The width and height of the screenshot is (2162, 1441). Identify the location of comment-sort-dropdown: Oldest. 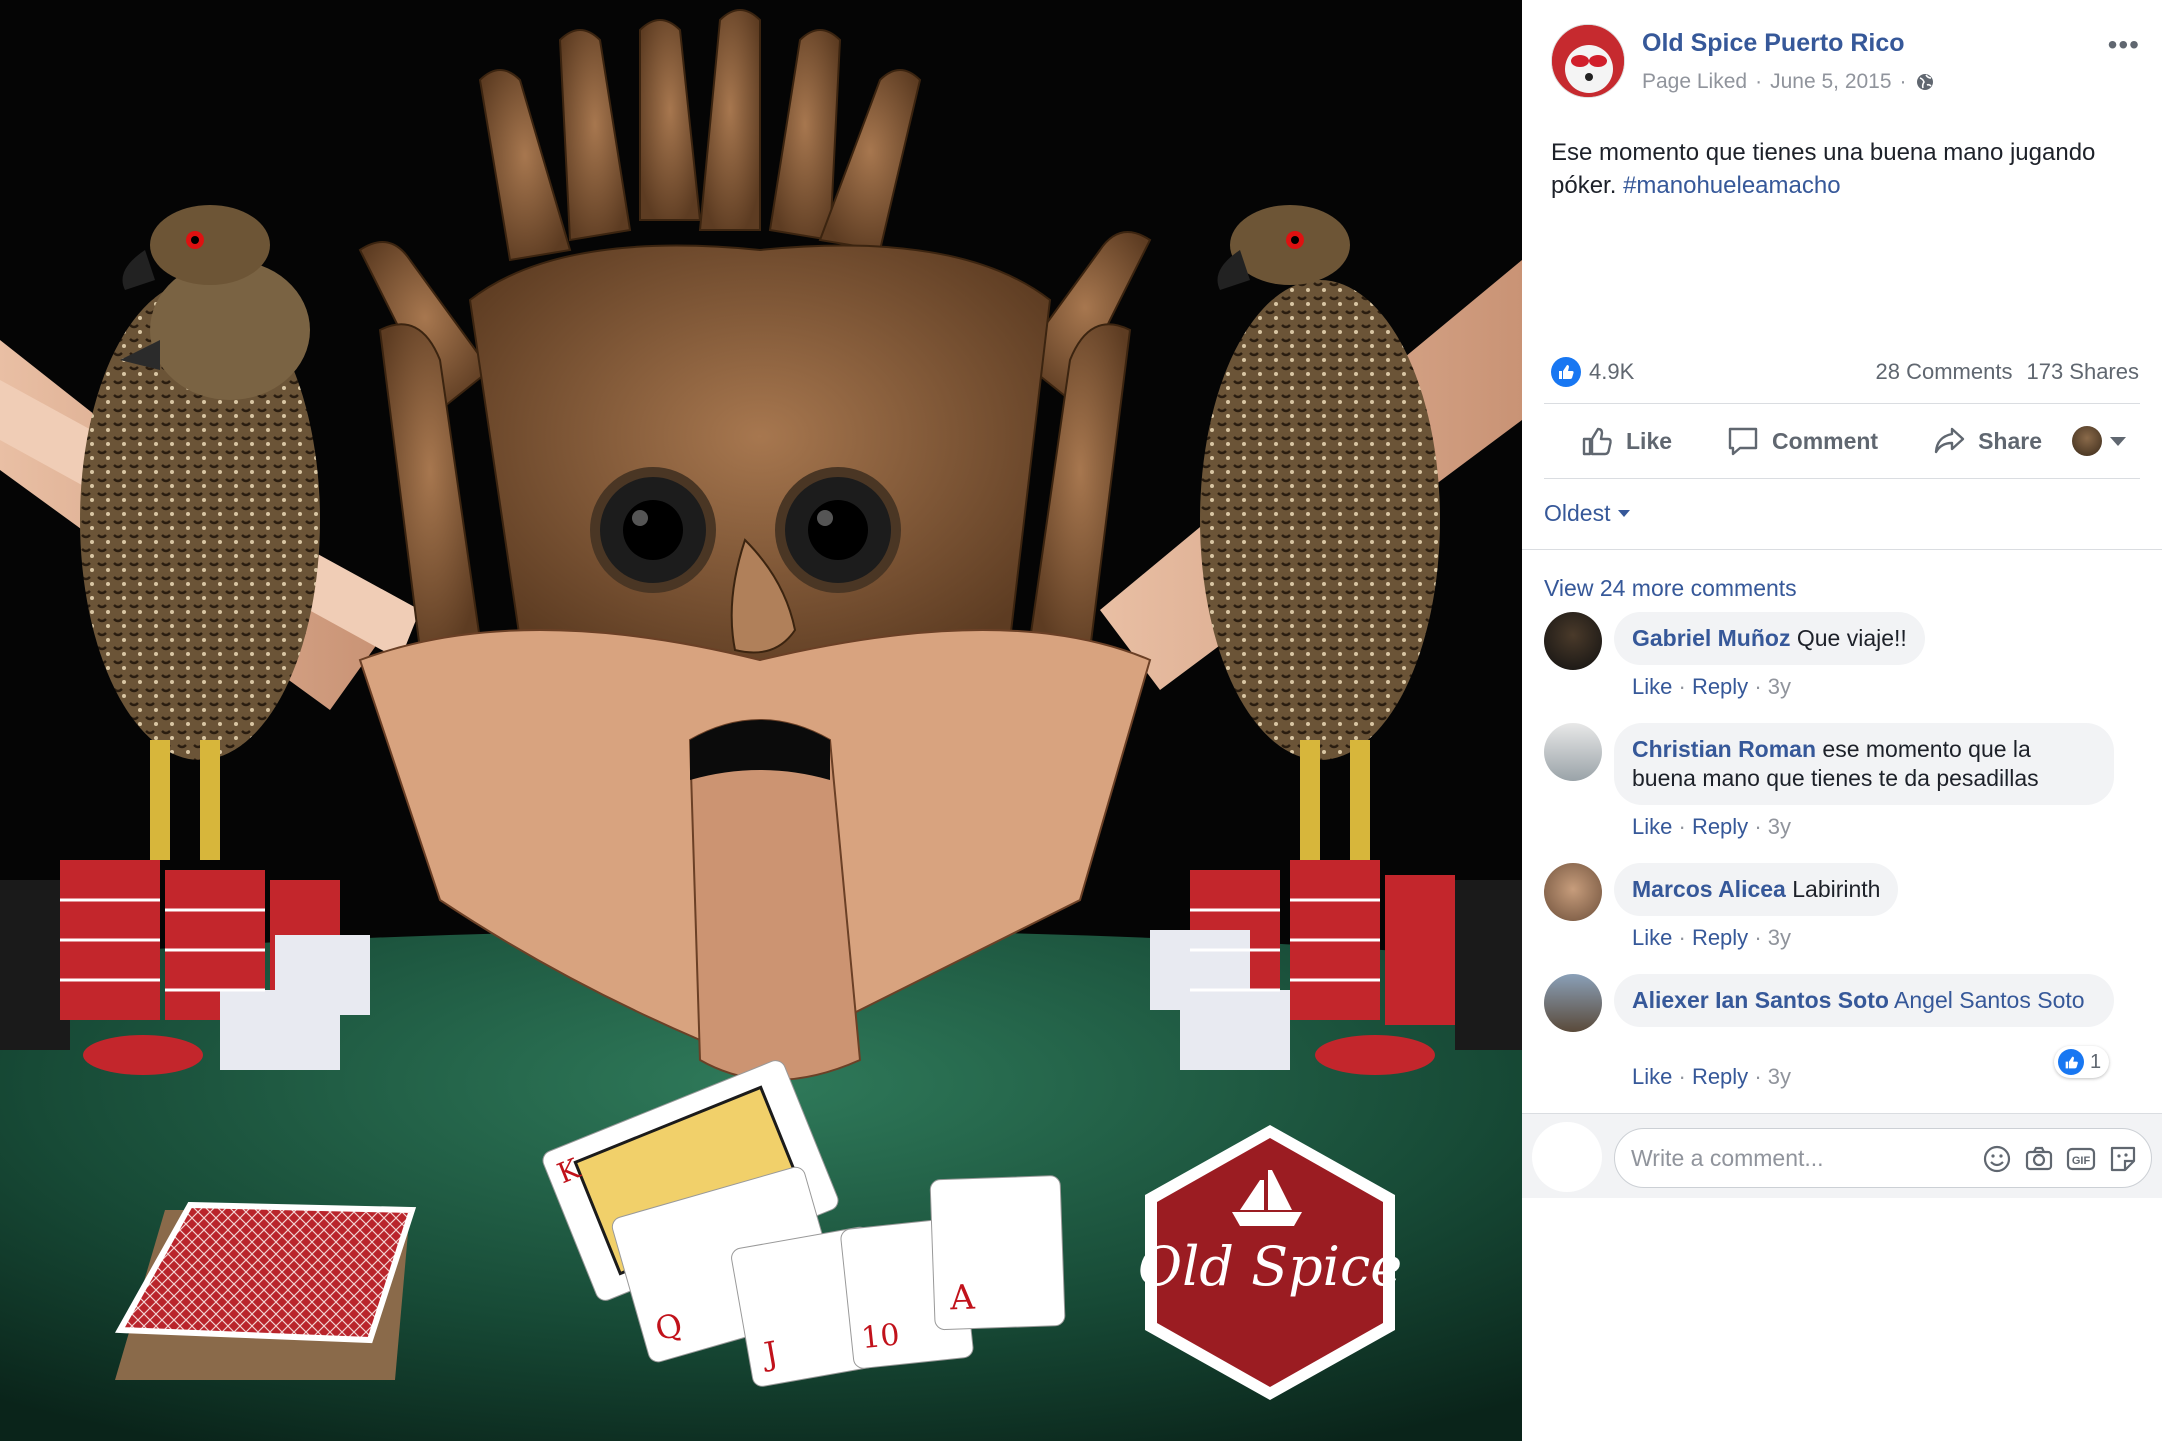
(1587, 513).